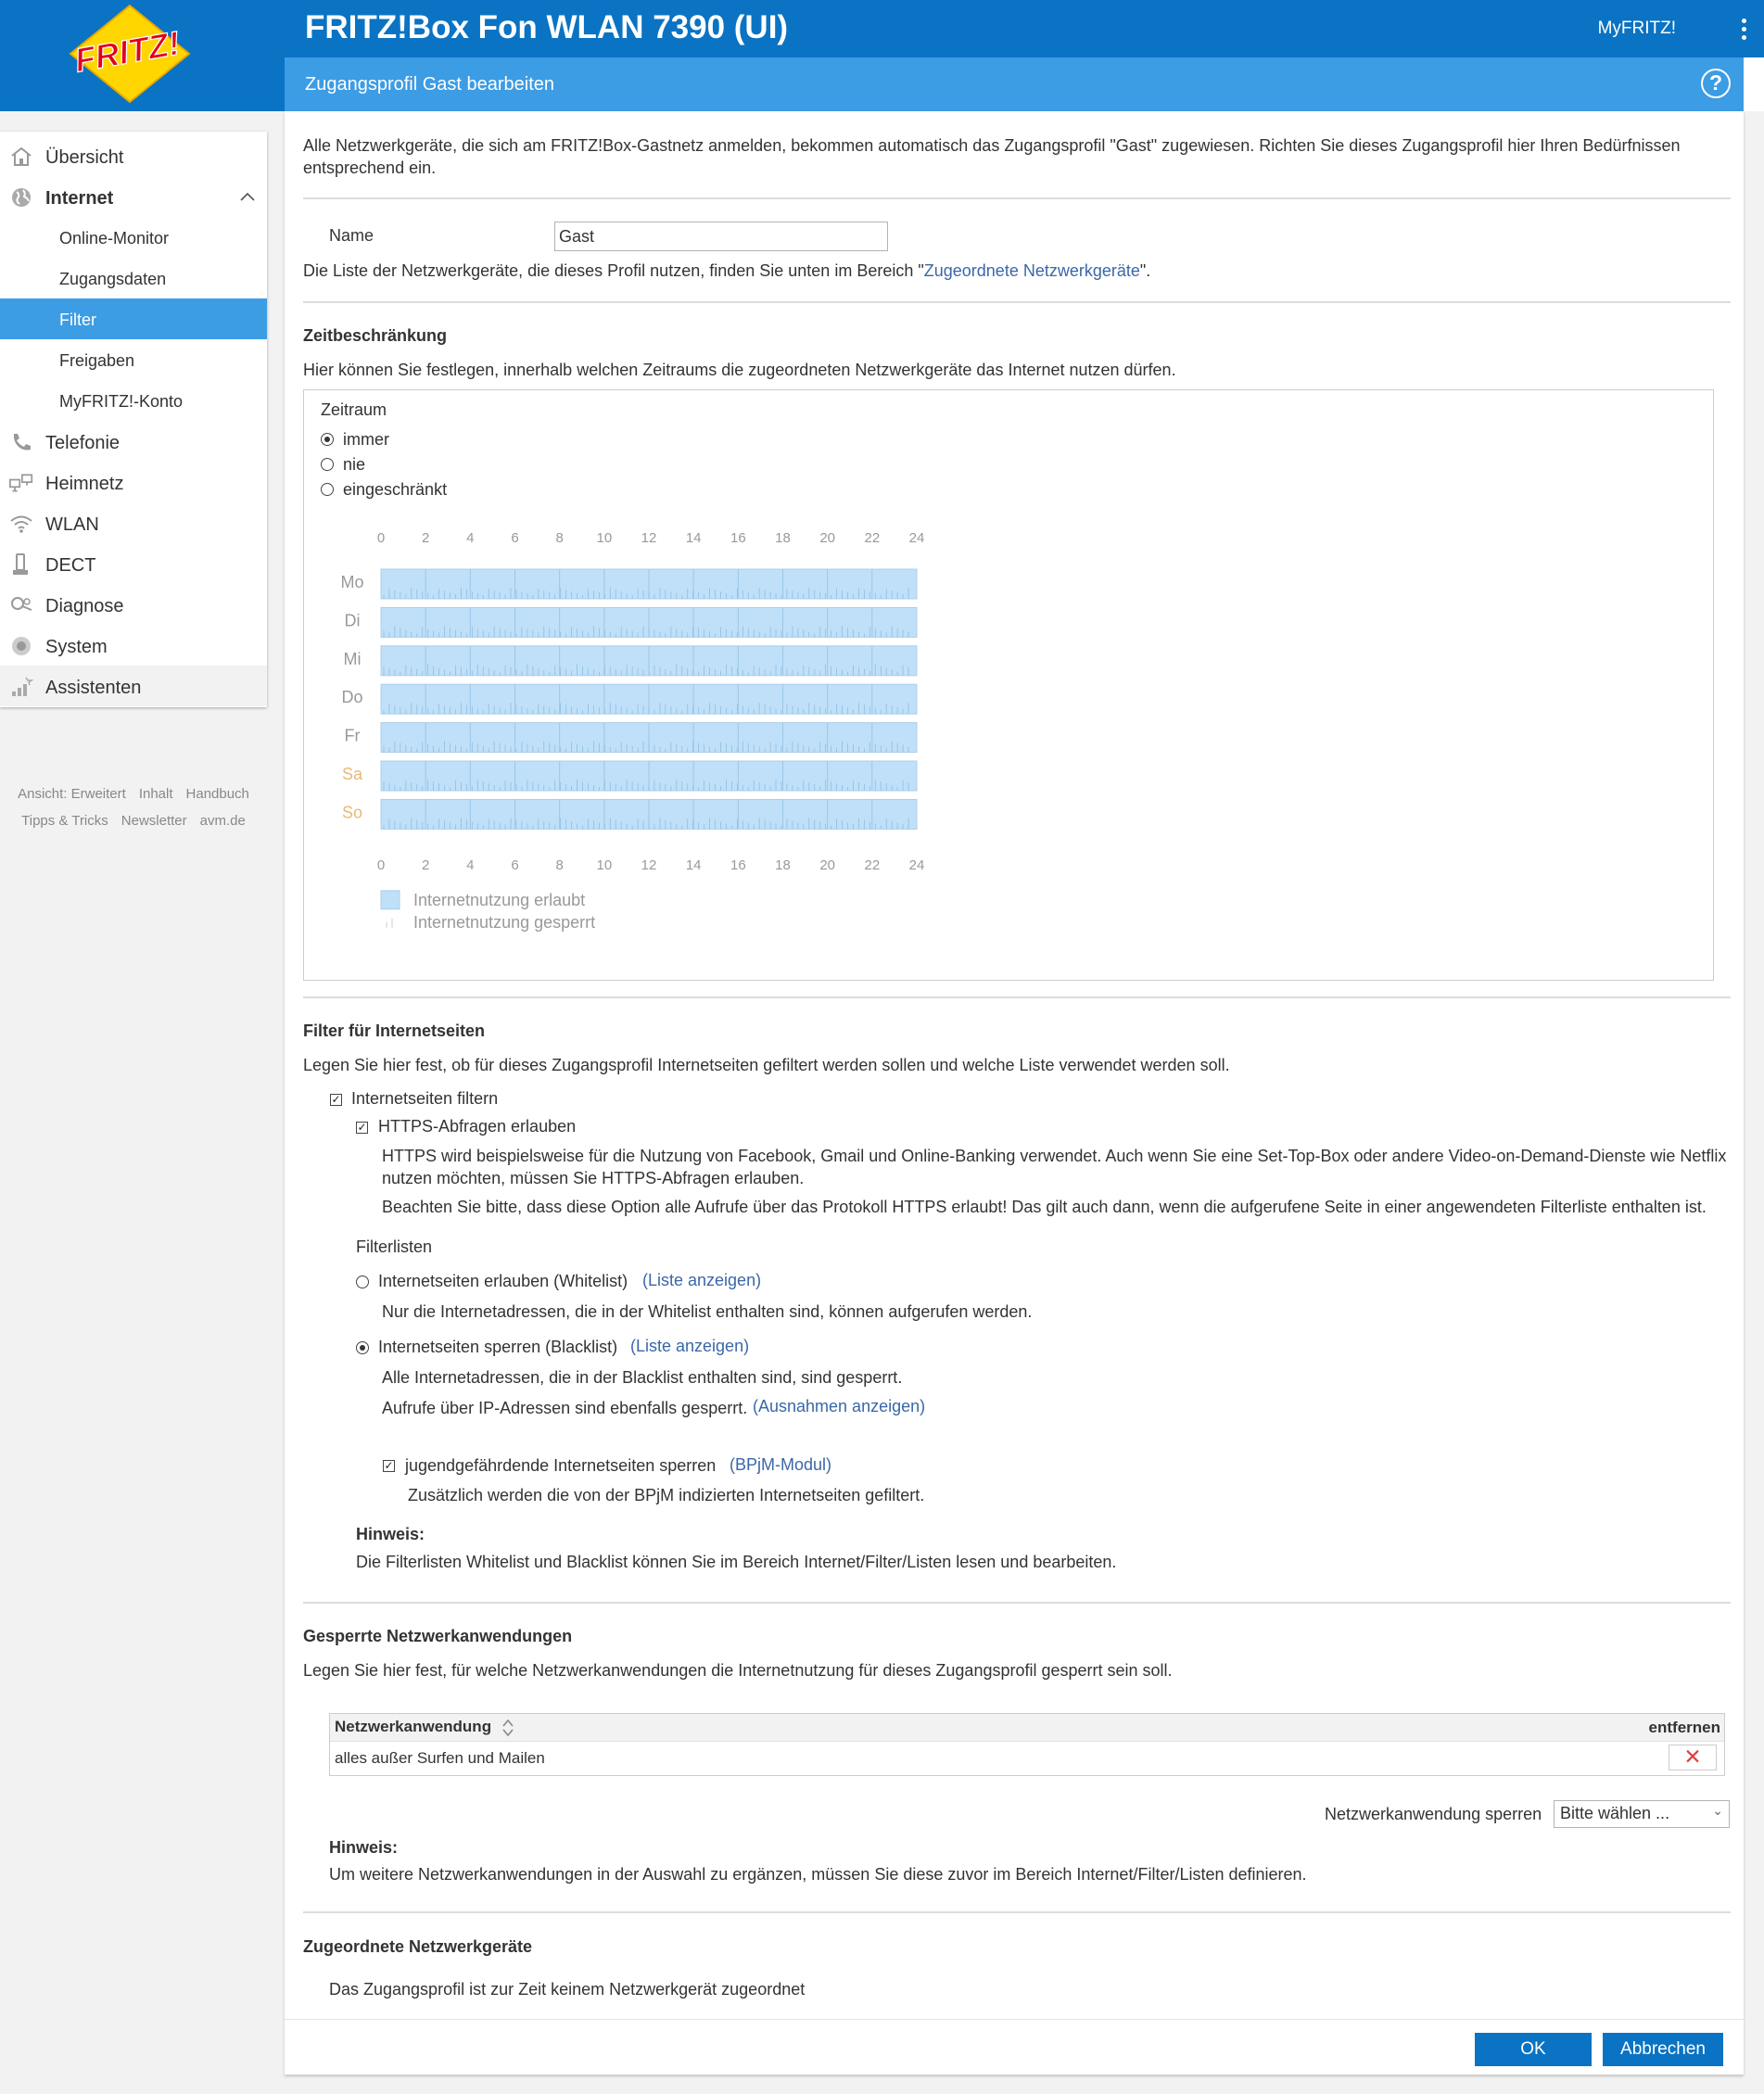 This screenshot has height=2094, width=1764. I want to click on hour-tick-bottom: 6, so click(515, 865).